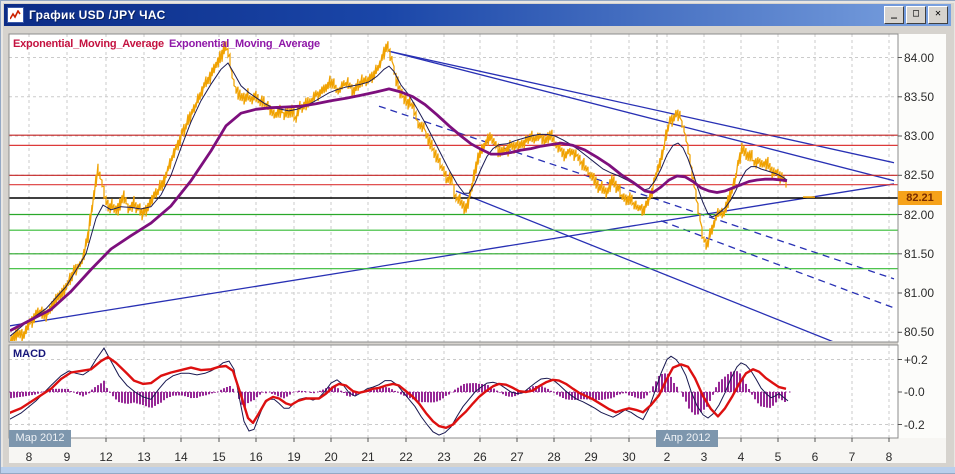 The width and height of the screenshot is (955, 474). What do you see at coordinates (29, 354) in the screenshot?
I see `macd-indicator-label: MACD` at bounding box center [29, 354].